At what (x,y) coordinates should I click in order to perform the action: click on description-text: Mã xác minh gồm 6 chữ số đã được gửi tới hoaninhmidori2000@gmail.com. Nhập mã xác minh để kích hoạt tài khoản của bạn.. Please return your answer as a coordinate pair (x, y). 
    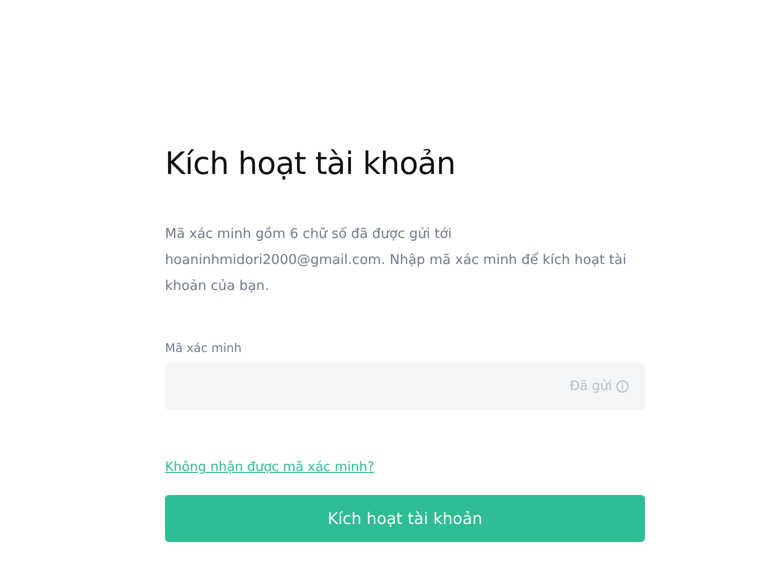
    Looking at the image, I should click on (396, 260).